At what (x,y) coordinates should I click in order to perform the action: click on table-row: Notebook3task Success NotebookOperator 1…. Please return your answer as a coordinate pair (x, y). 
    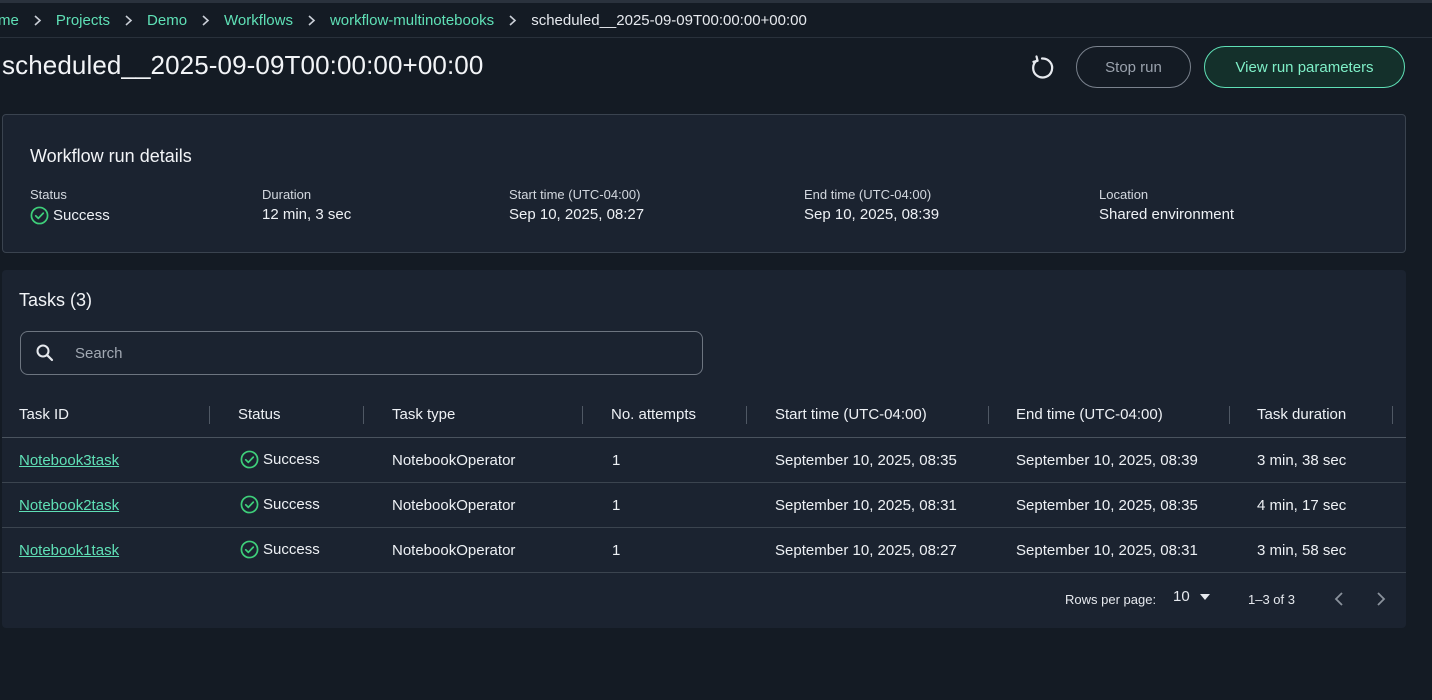
    Looking at the image, I should click on (704, 460).